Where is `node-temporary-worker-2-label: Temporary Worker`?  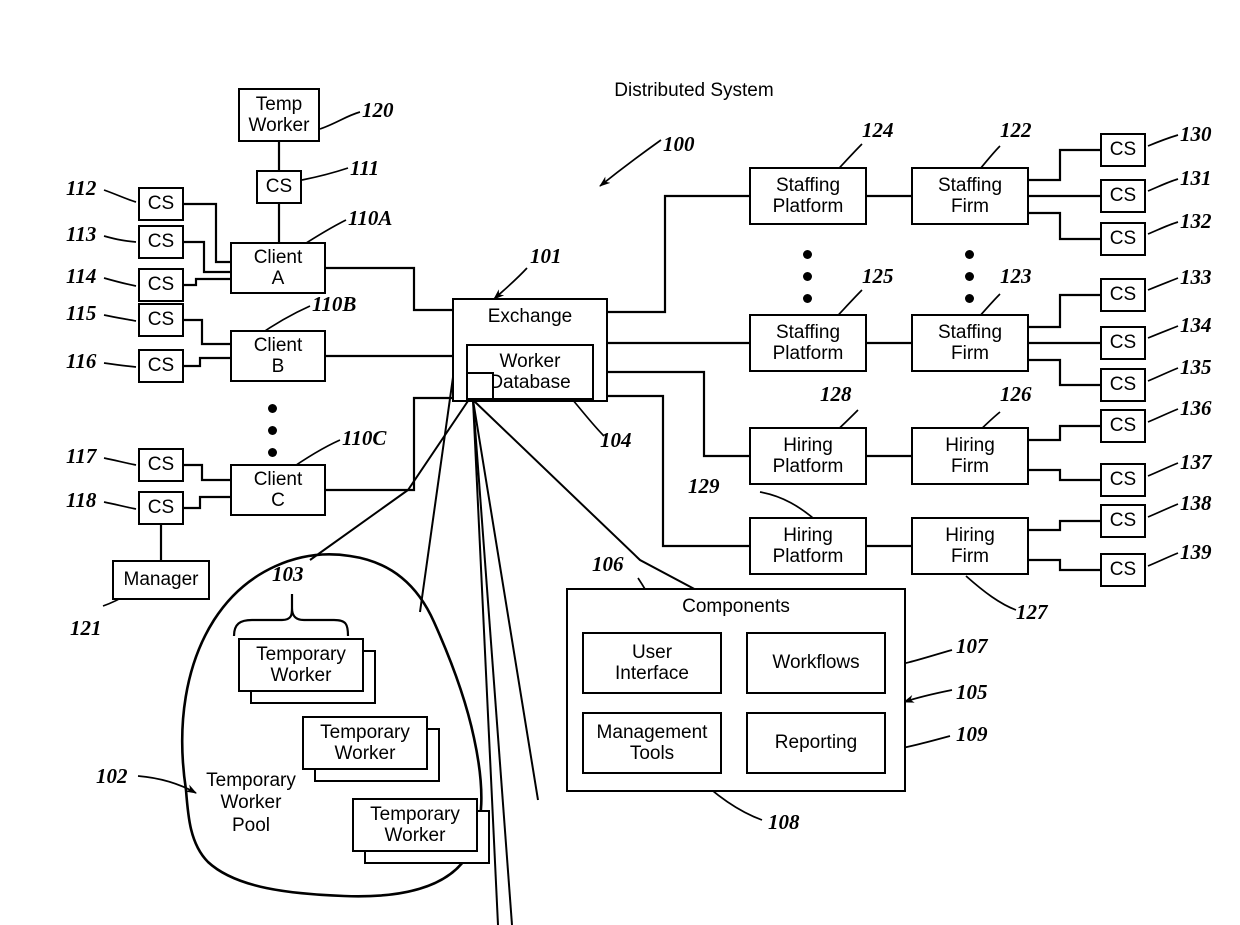 node-temporary-worker-2-label: Temporary Worker is located at coordinates (365, 742).